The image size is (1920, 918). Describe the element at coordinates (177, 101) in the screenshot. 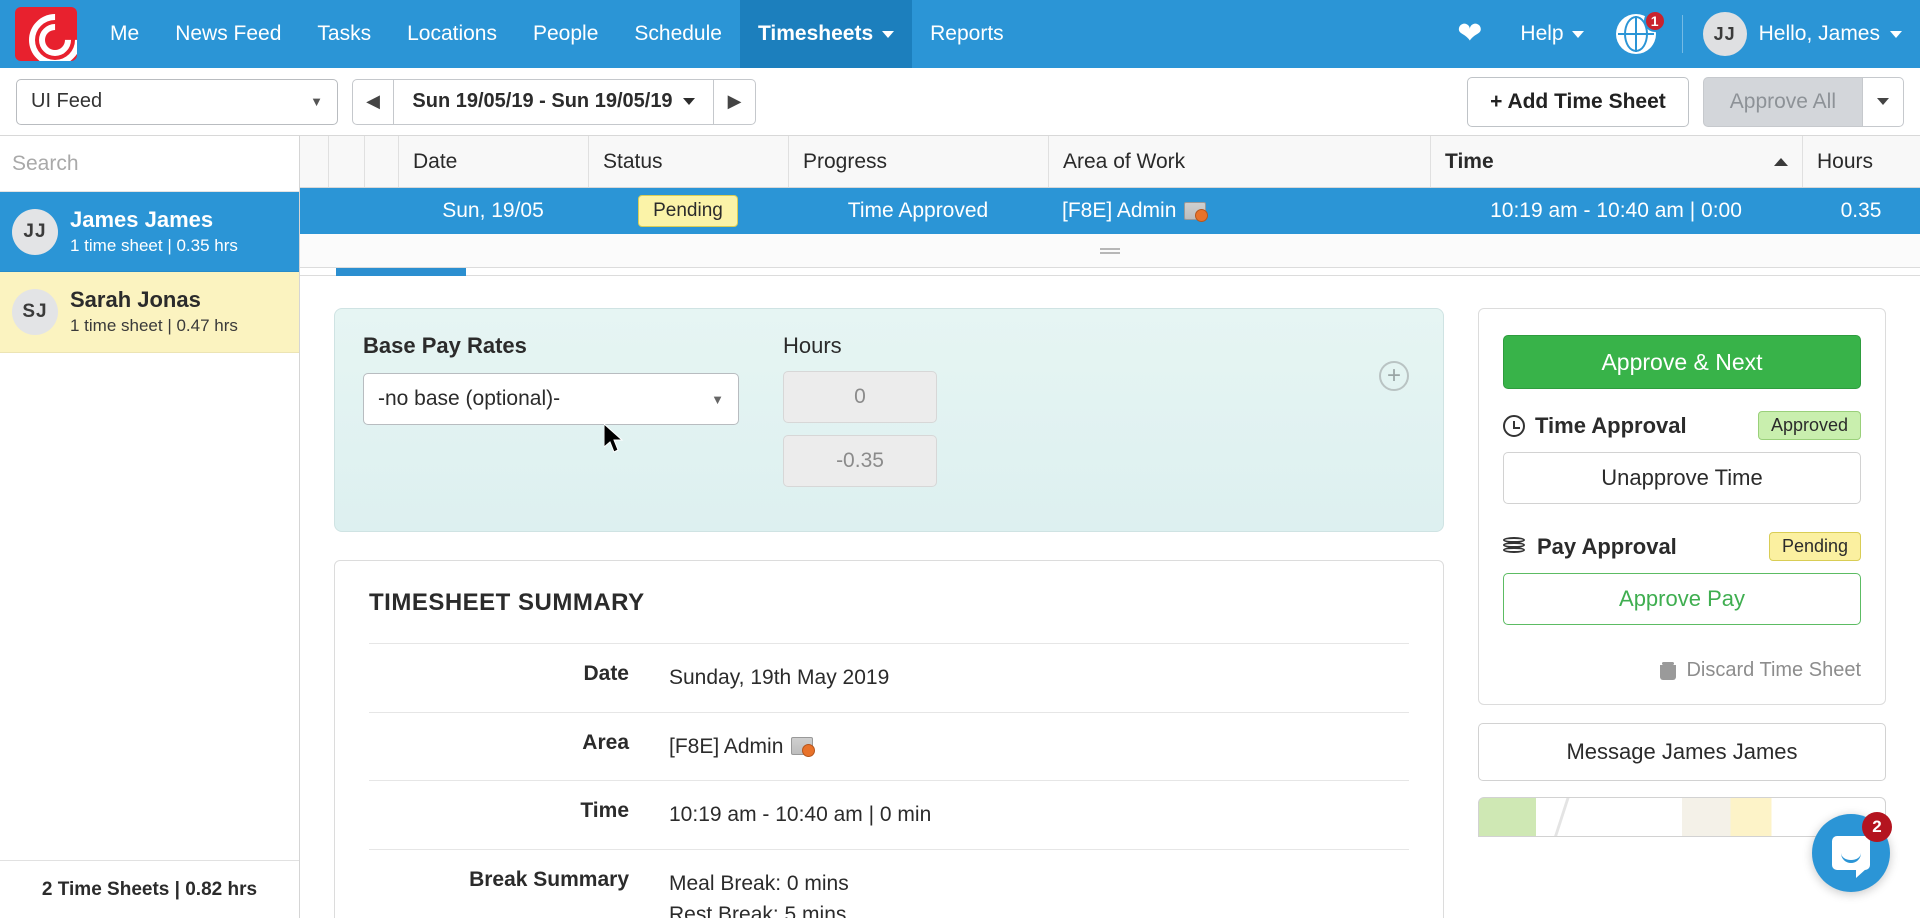

I see `feed-select: UI Feed ▼` at that location.